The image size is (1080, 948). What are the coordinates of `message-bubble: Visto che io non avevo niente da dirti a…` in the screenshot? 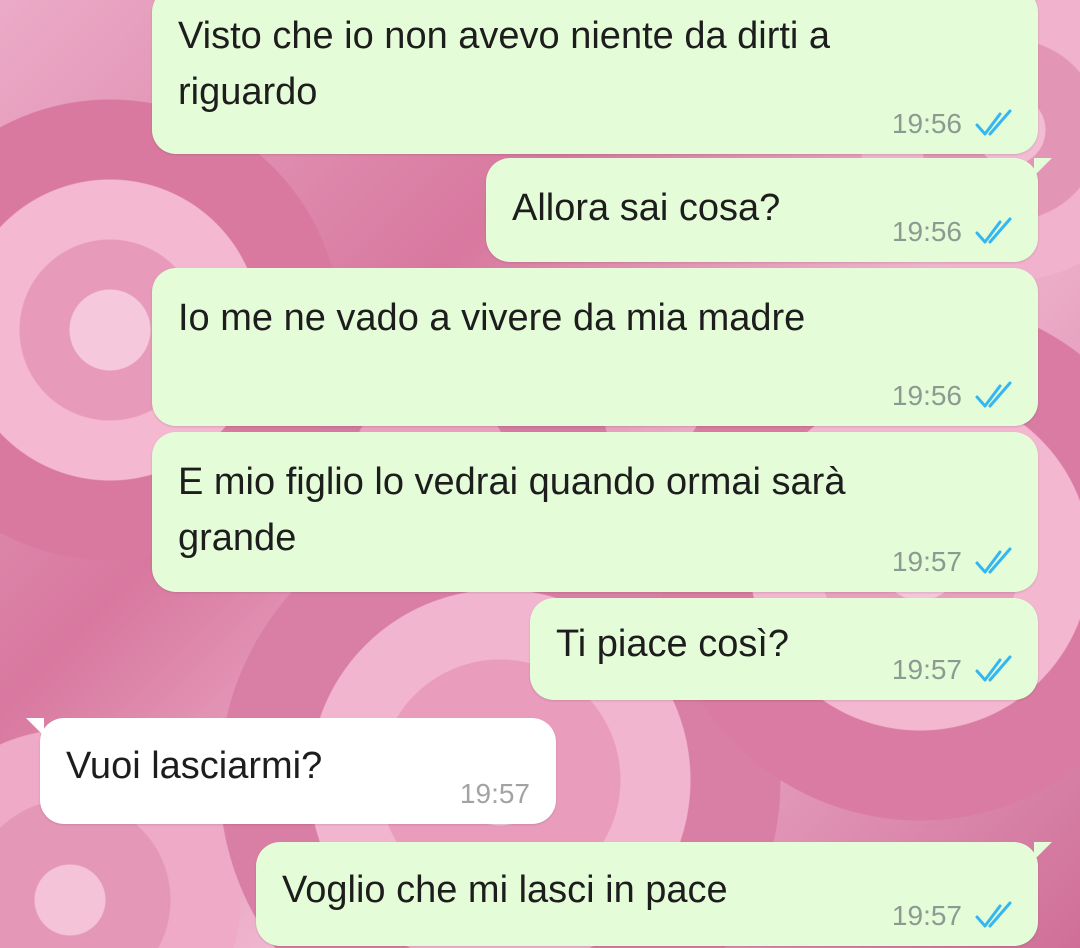 It's located at (595, 77).